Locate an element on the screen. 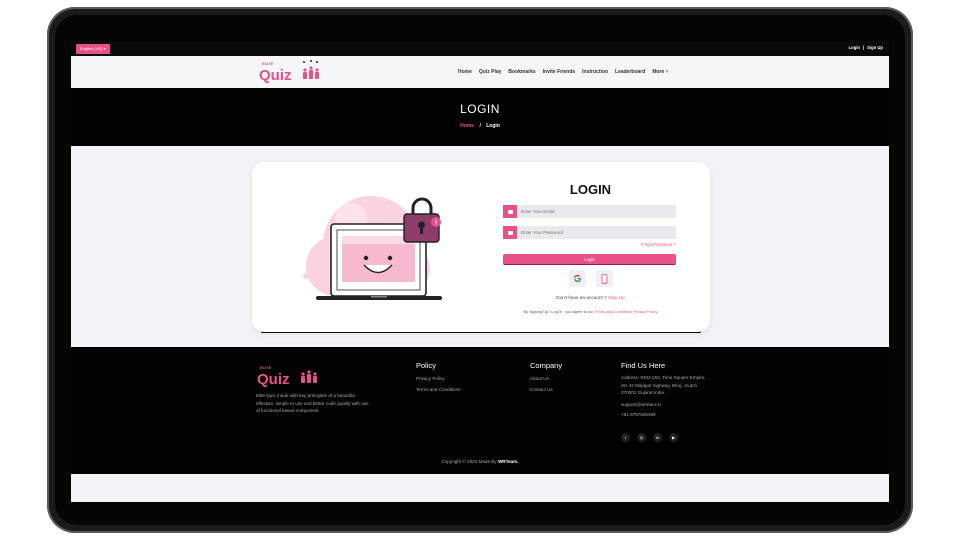  nav-home: Home is located at coordinates (465, 72).